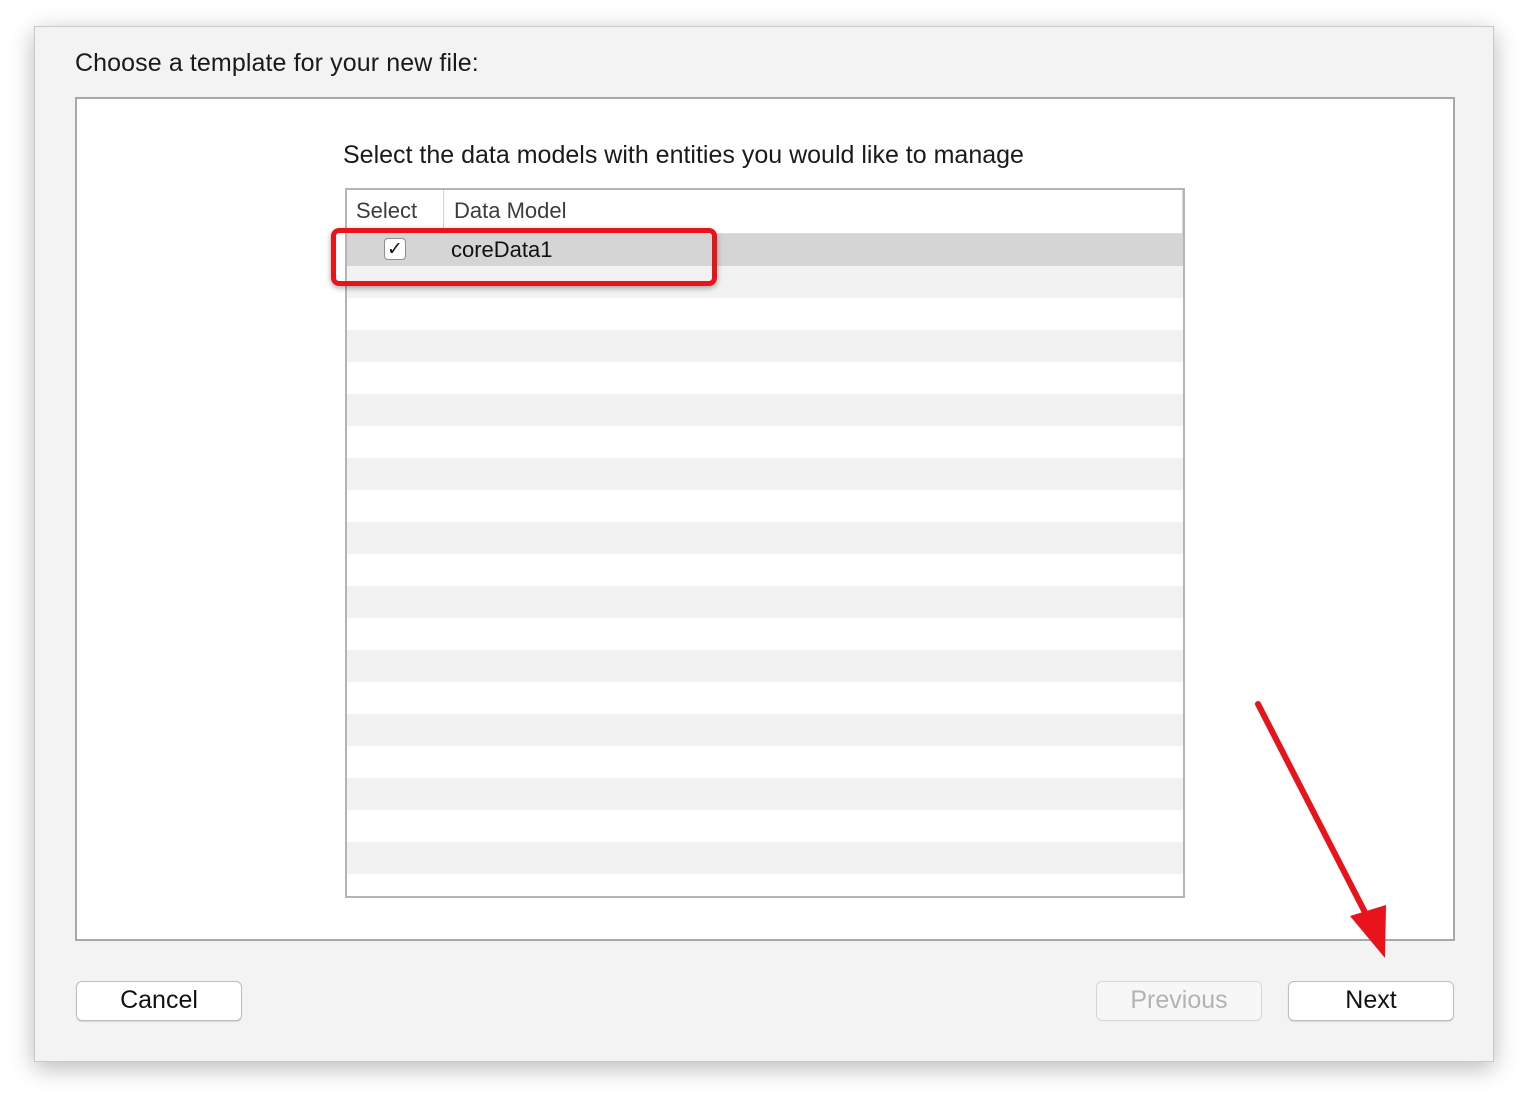 The height and width of the screenshot is (1104, 1528). I want to click on sheet-title: Choose a template for your new file:, so click(277, 63).